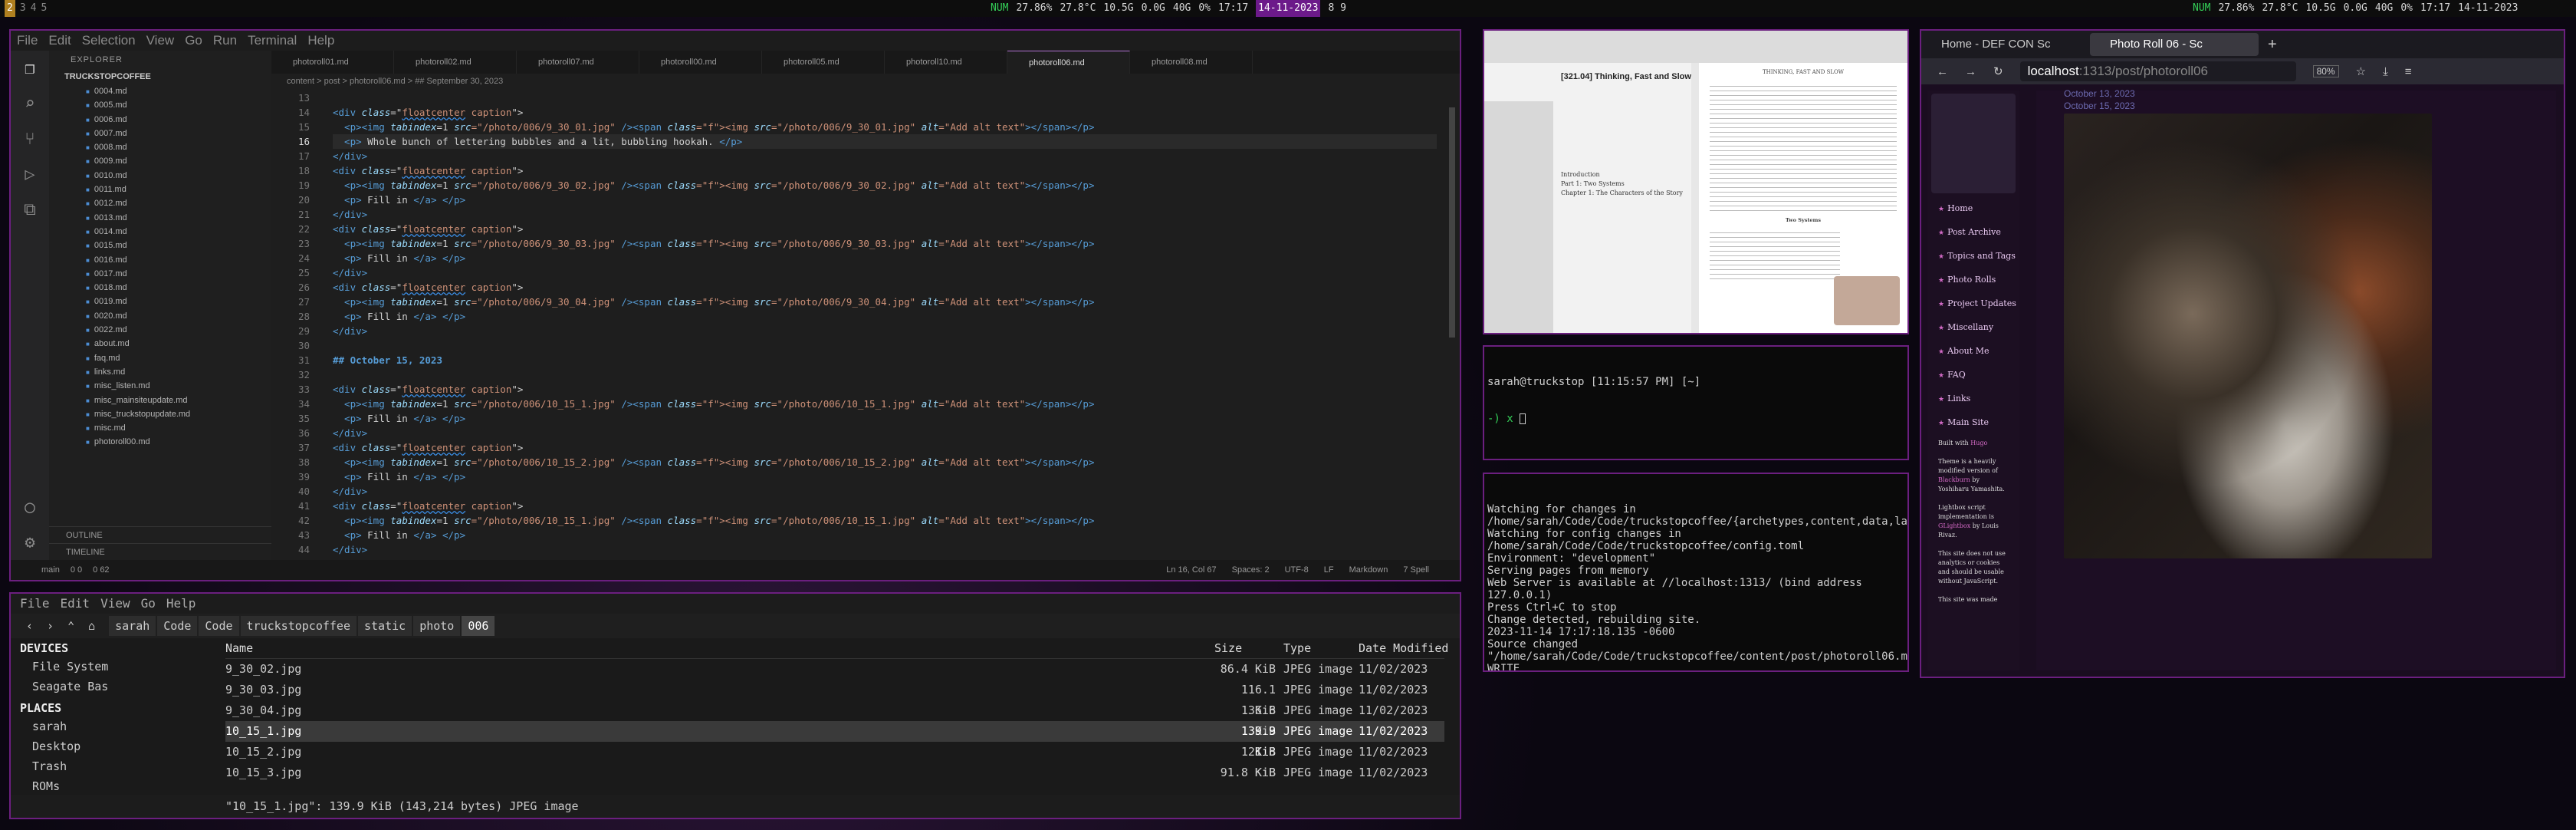 The image size is (2576, 830). I want to click on explorer-file-item: 0007.md, so click(160, 134).